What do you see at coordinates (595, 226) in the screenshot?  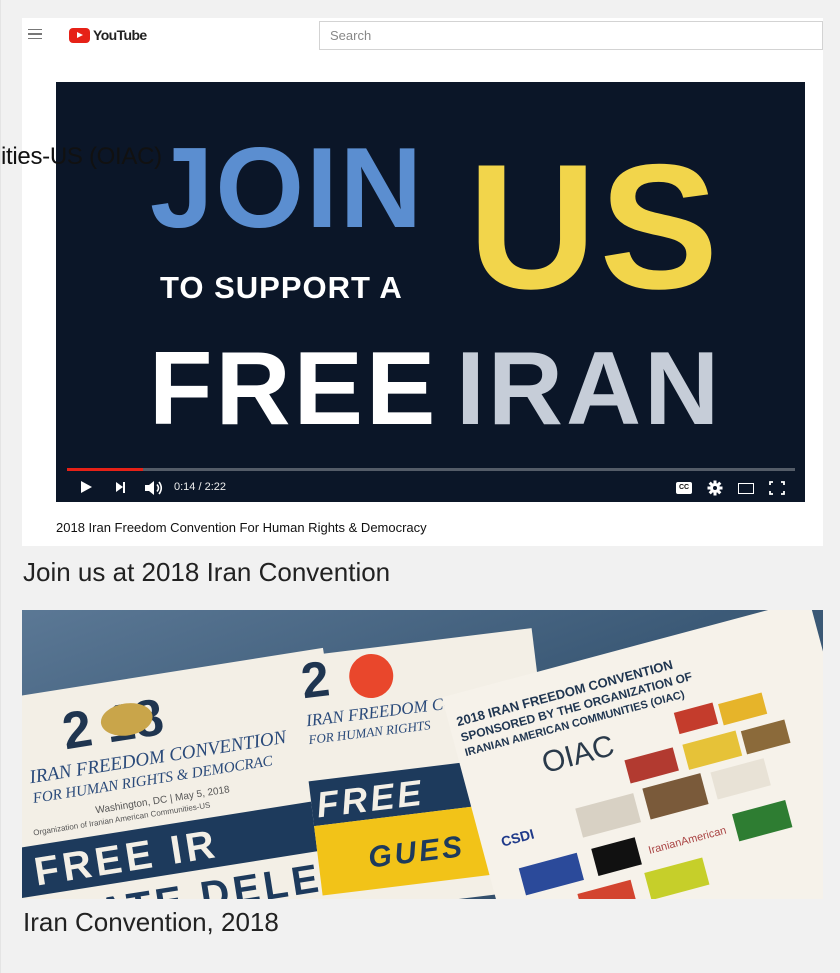 I see `thumbnail-us-text: US` at bounding box center [595, 226].